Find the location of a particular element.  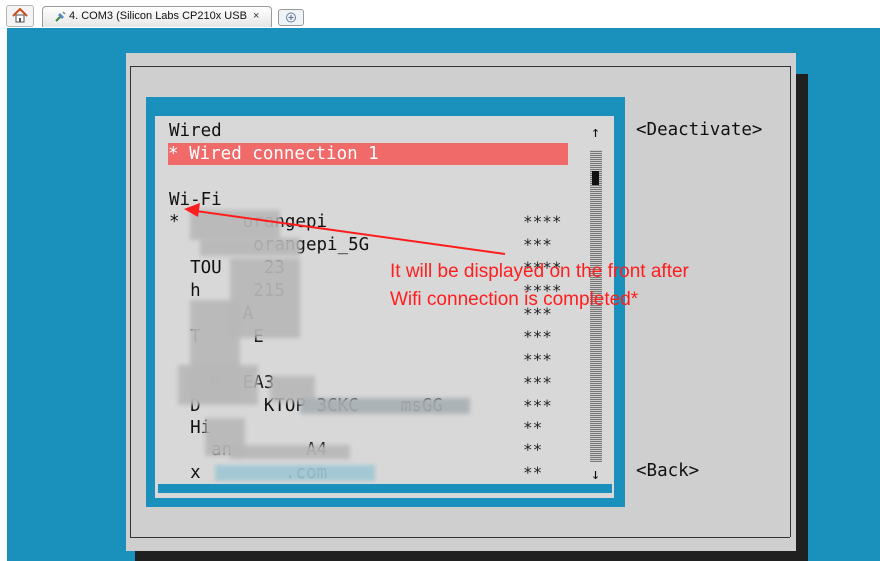

annotation-text-line1: It will be displayed on the front after is located at coordinates (539, 271).